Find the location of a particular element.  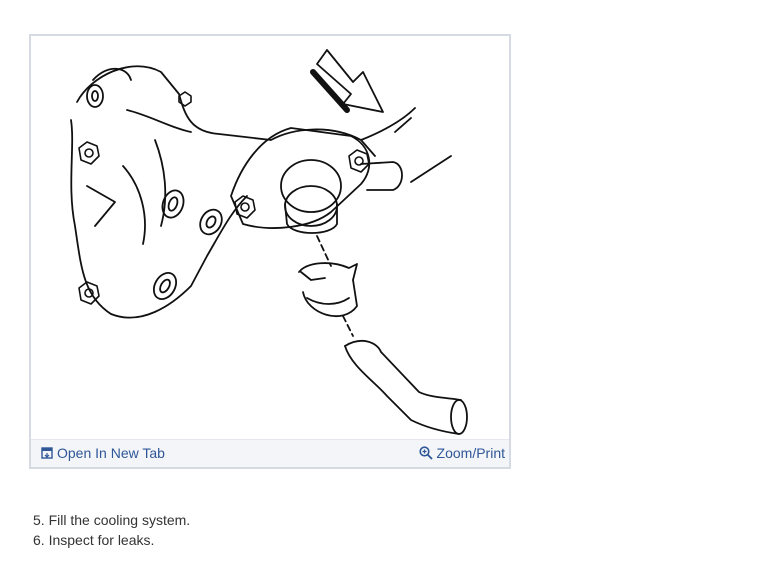

step-item: 6. Inspect for leaks. is located at coordinates (94, 540).